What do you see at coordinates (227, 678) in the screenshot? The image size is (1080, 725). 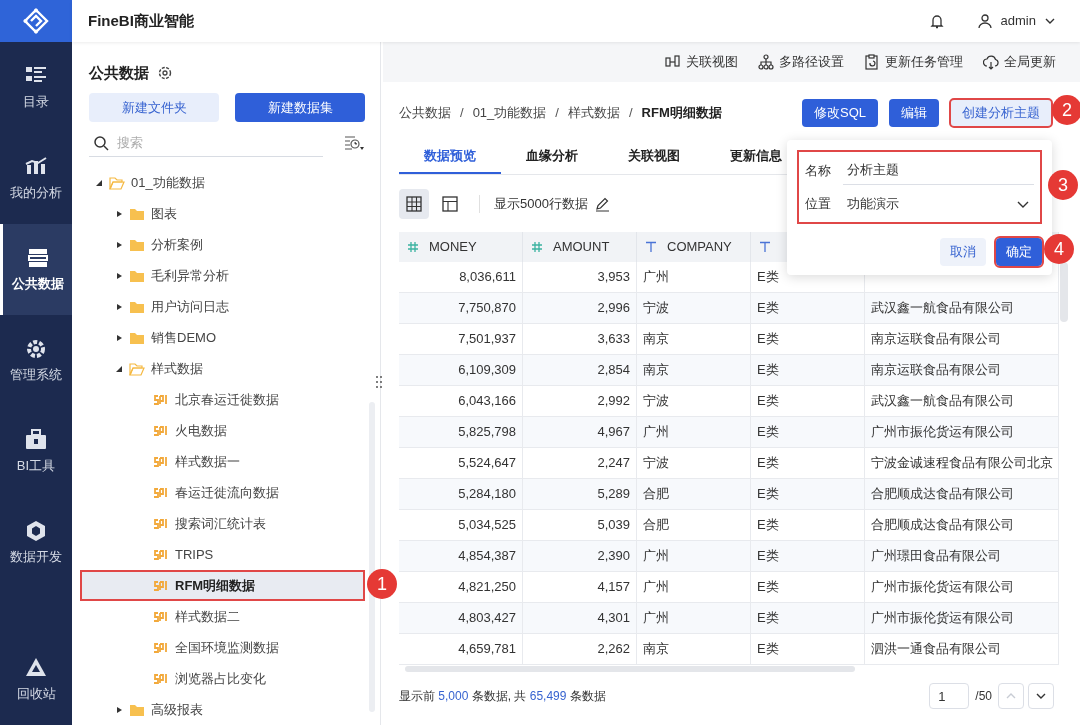 I see `tree-item: 浏览器占比变化` at bounding box center [227, 678].